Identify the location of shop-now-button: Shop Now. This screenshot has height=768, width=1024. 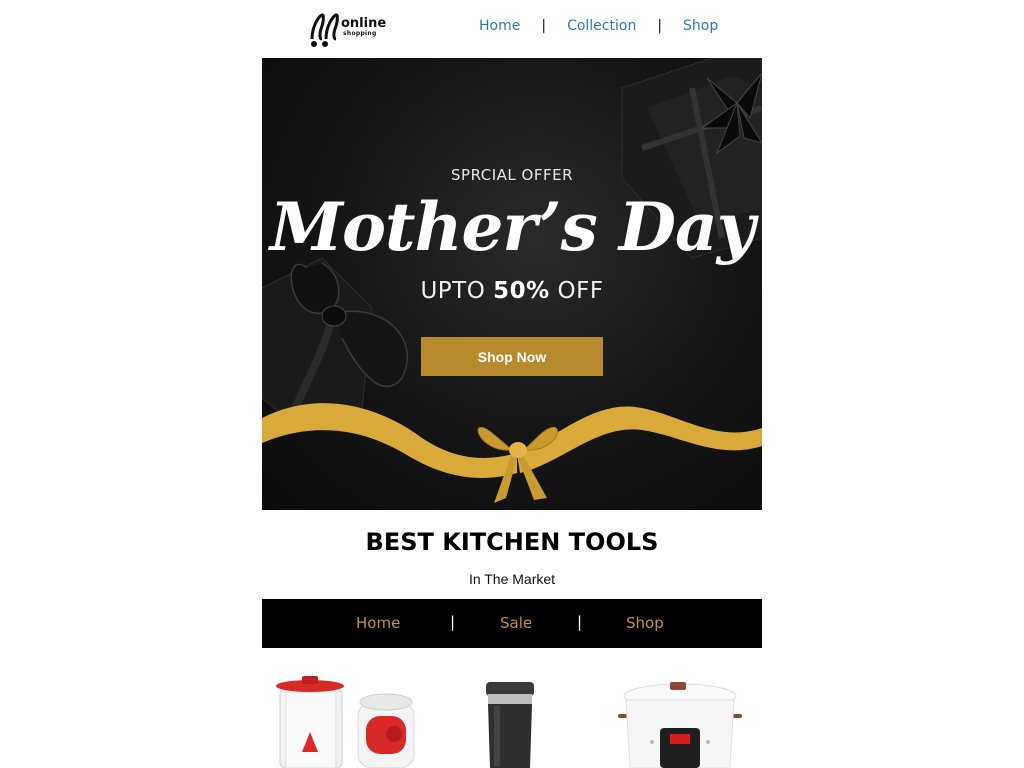
(512, 356).